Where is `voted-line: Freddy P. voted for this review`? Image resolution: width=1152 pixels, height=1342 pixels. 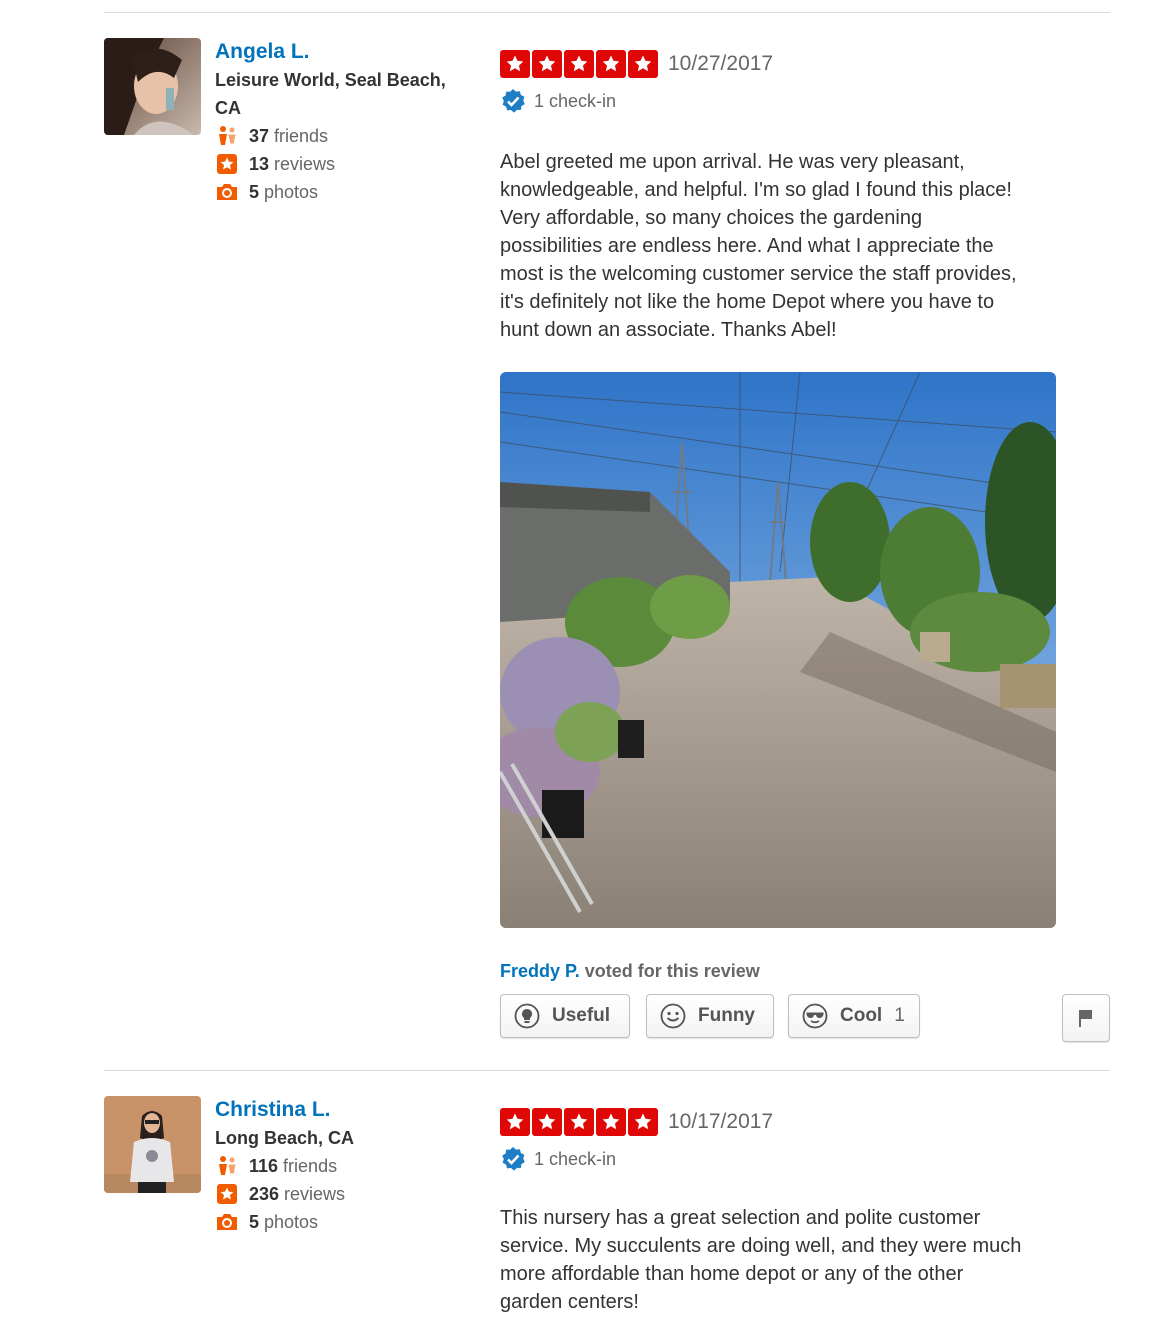
voted-line: Freddy P. voted for this review is located at coordinates (630, 971).